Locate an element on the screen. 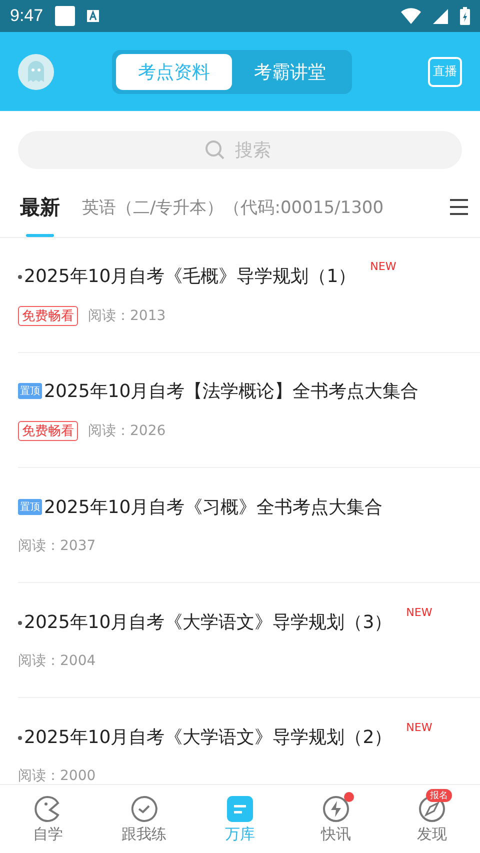 This screenshot has height=853, width=480. read-count: 阅读：2004 is located at coordinates (57, 661).